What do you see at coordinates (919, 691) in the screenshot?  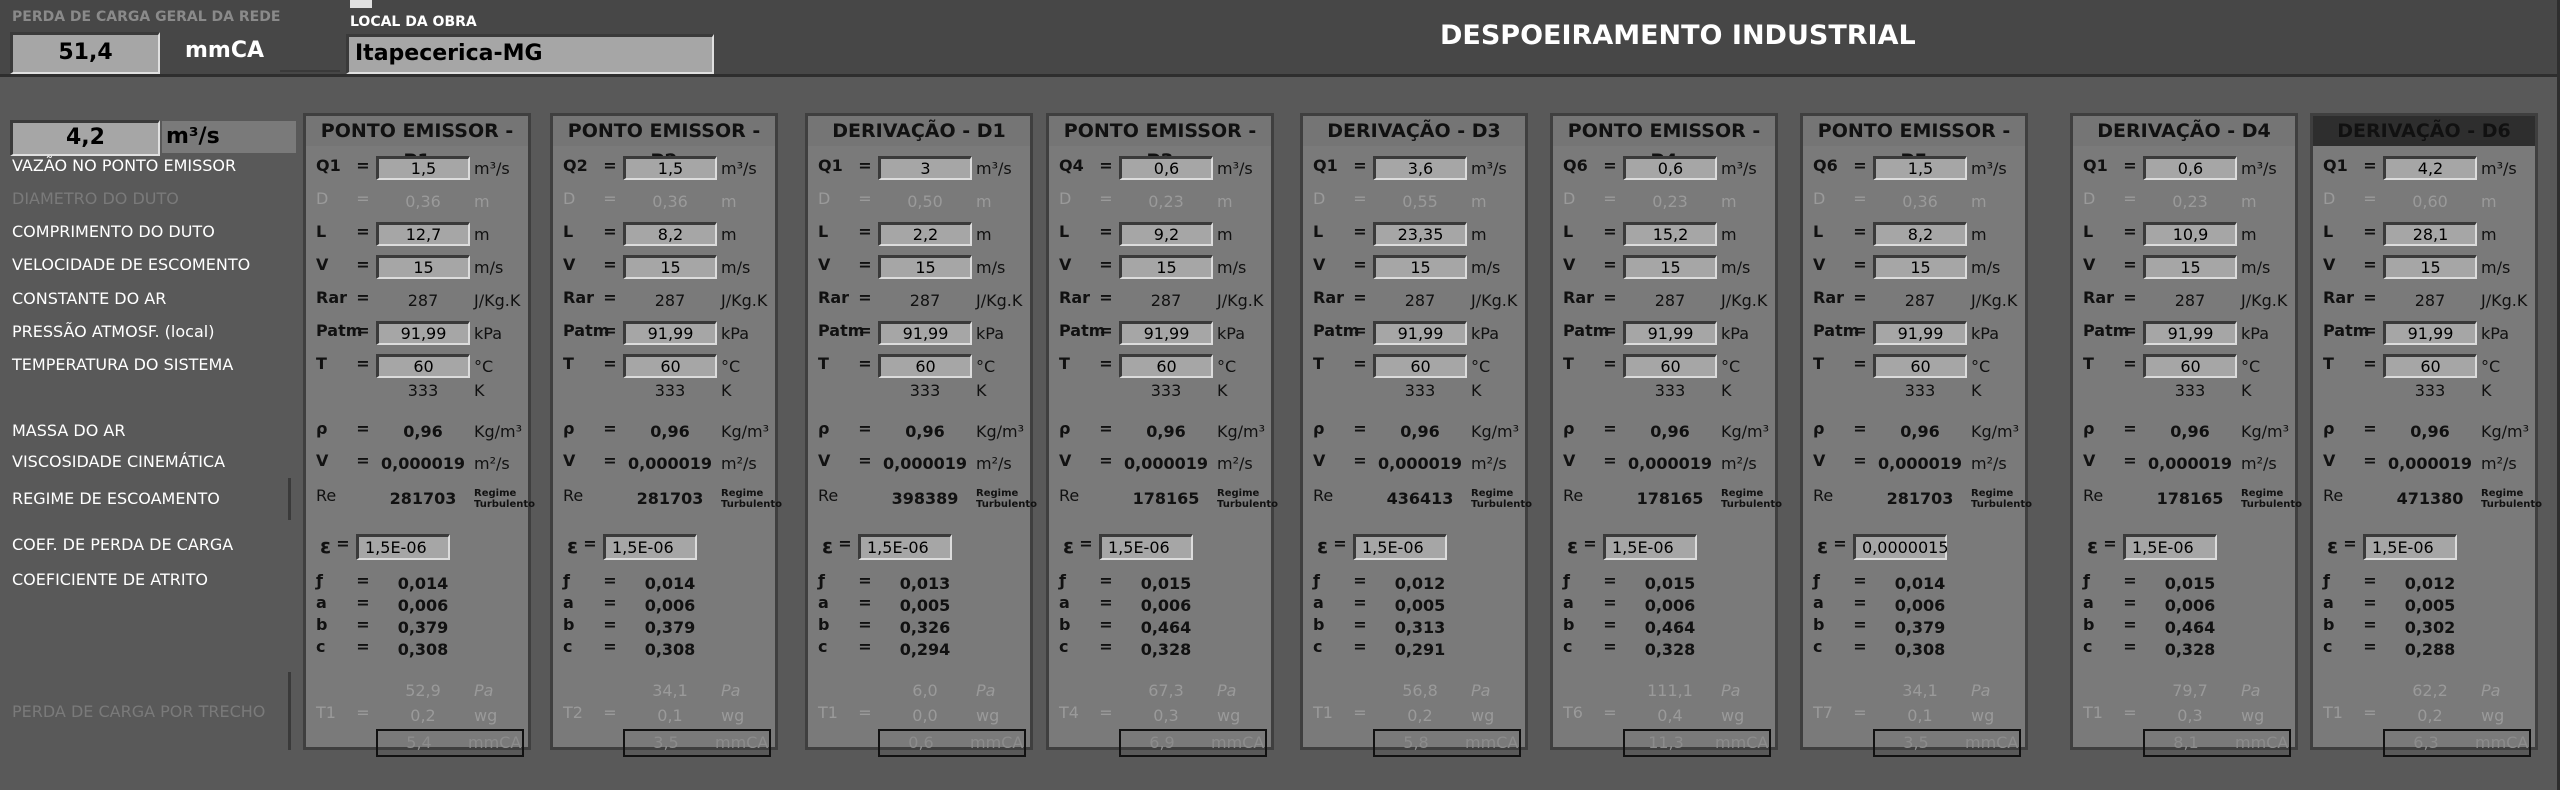 I see `row-pa: 6,0 Pa` at bounding box center [919, 691].